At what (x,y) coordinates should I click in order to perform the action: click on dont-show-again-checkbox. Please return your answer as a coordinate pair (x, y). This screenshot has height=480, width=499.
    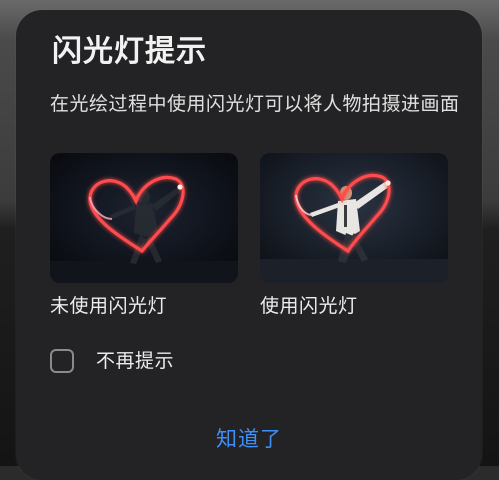
    Looking at the image, I should click on (62, 361).